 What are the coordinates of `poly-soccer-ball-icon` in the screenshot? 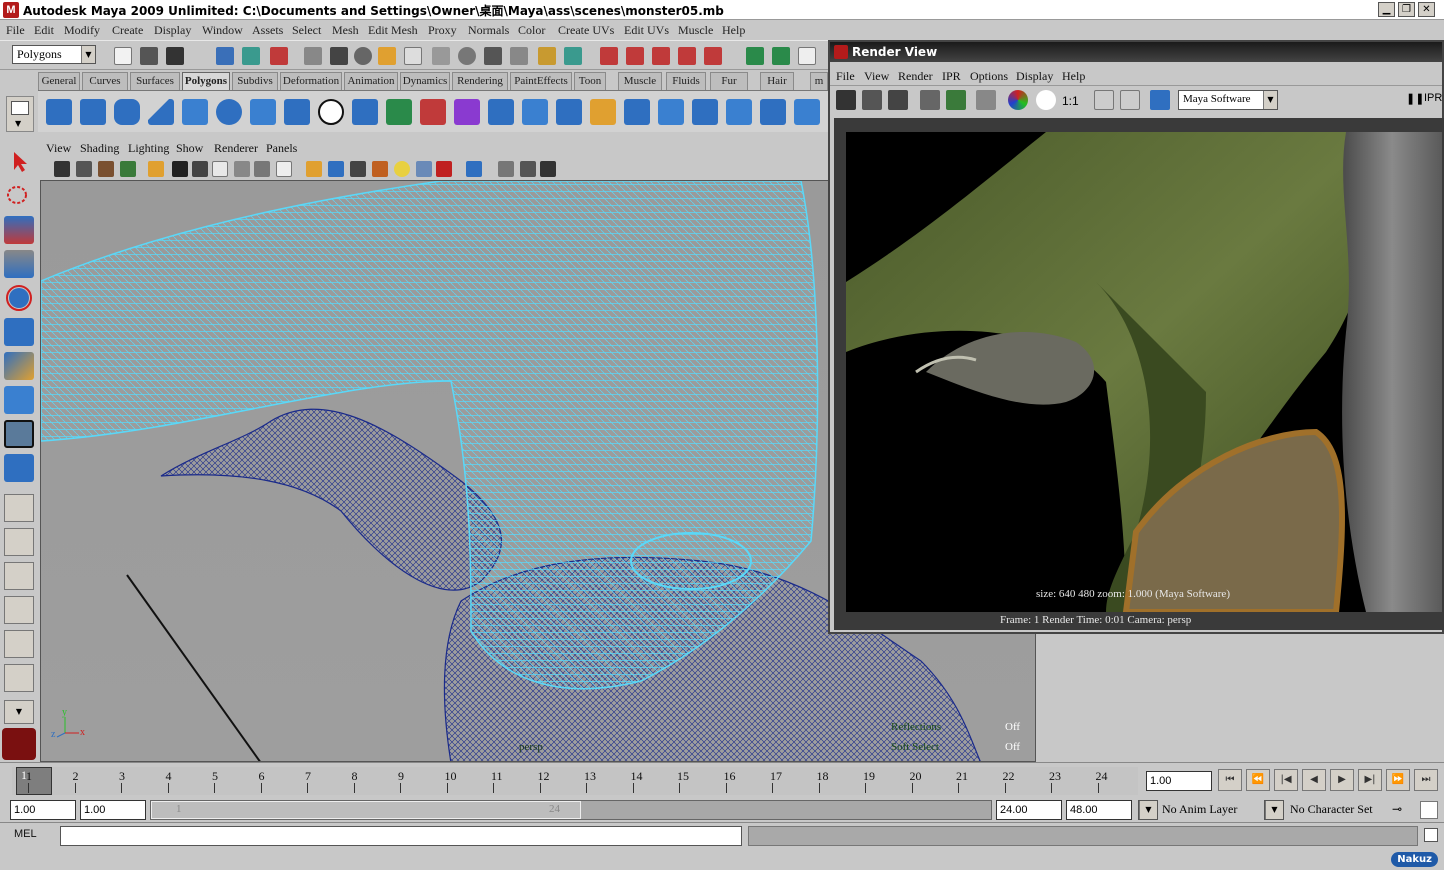 It's located at (331, 112).